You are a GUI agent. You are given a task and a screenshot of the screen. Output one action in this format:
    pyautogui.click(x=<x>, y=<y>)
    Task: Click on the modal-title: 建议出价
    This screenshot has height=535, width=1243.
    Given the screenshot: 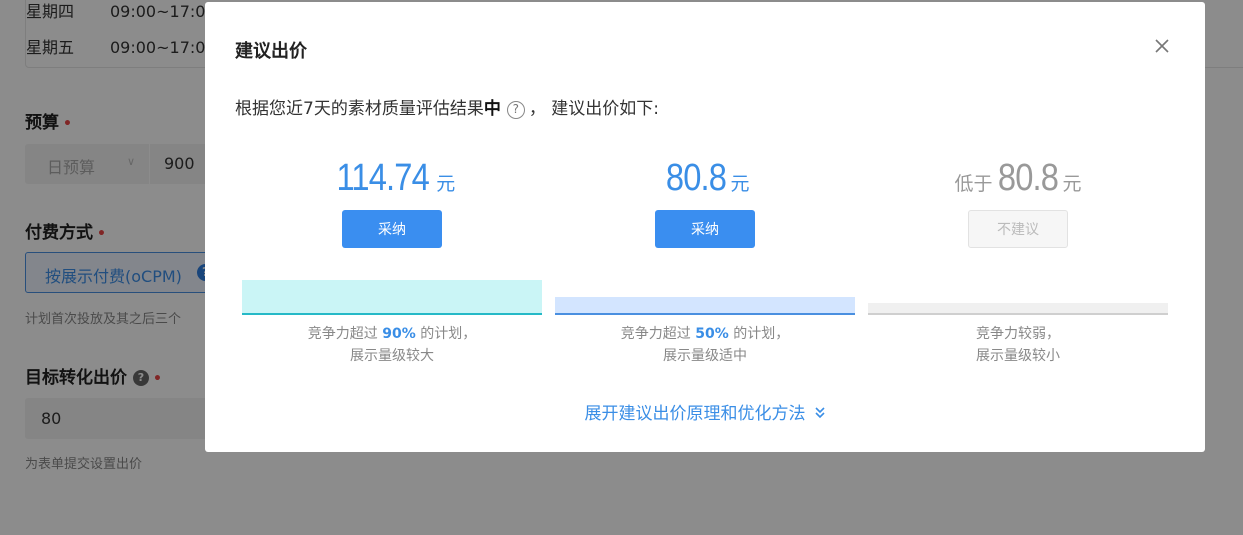 What is the action you would take?
    pyautogui.click(x=271, y=51)
    